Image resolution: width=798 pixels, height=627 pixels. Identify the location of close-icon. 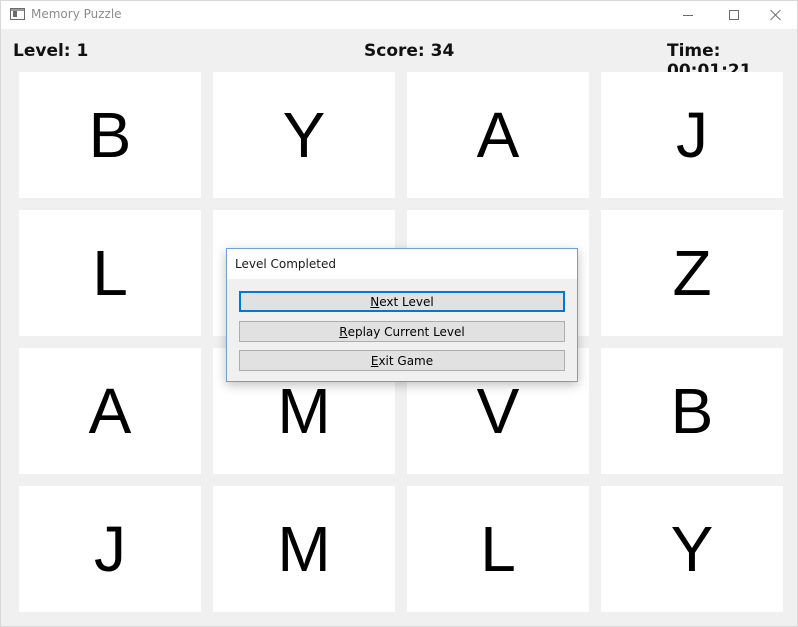
(776, 15).